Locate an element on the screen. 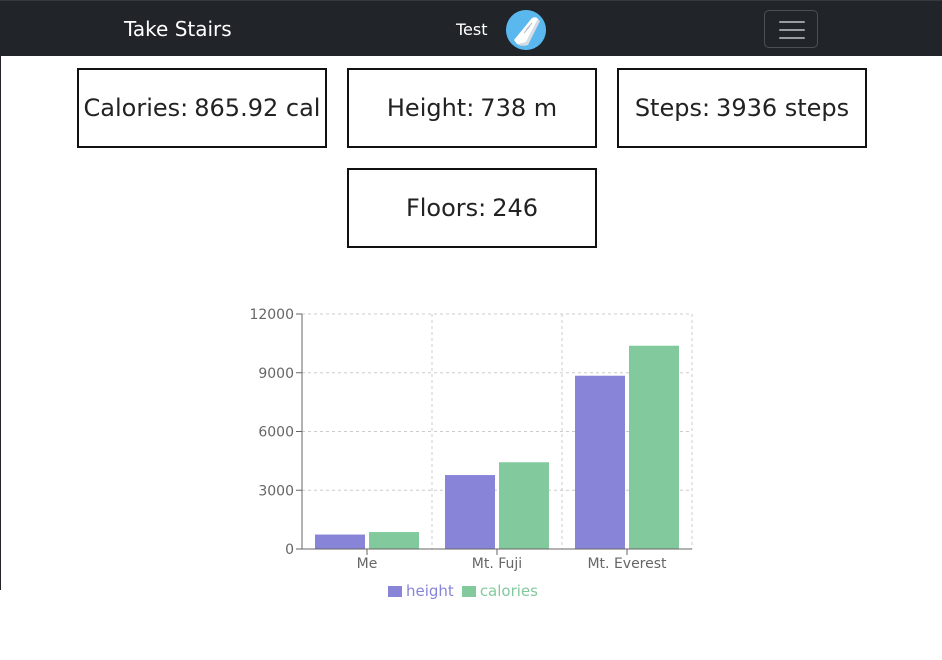 The height and width of the screenshot is (660, 942). legend-swatch-height is located at coordinates (395, 591).